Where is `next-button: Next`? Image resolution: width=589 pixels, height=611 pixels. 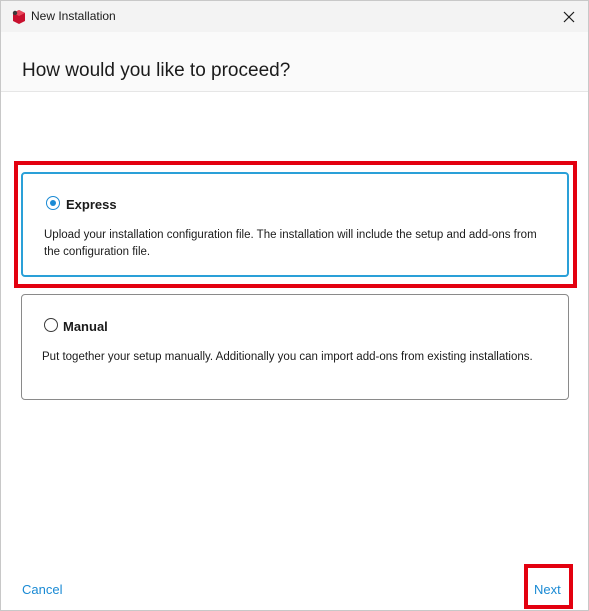 next-button: Next is located at coordinates (547, 589).